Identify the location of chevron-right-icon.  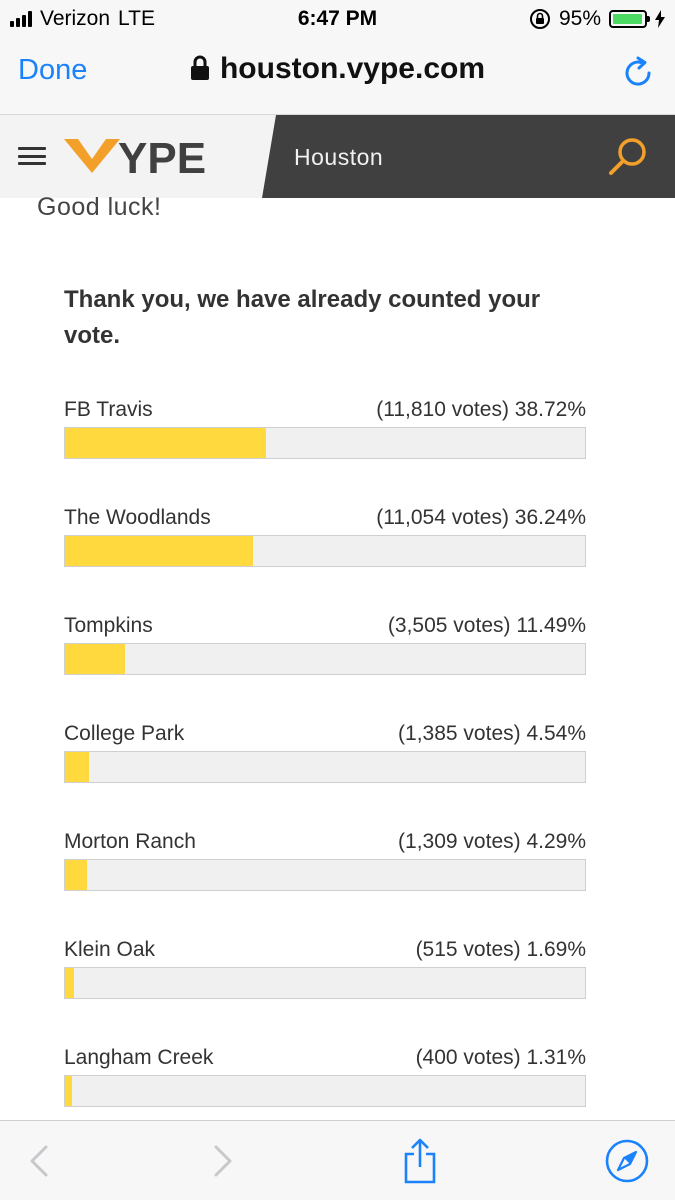
(223, 1161).